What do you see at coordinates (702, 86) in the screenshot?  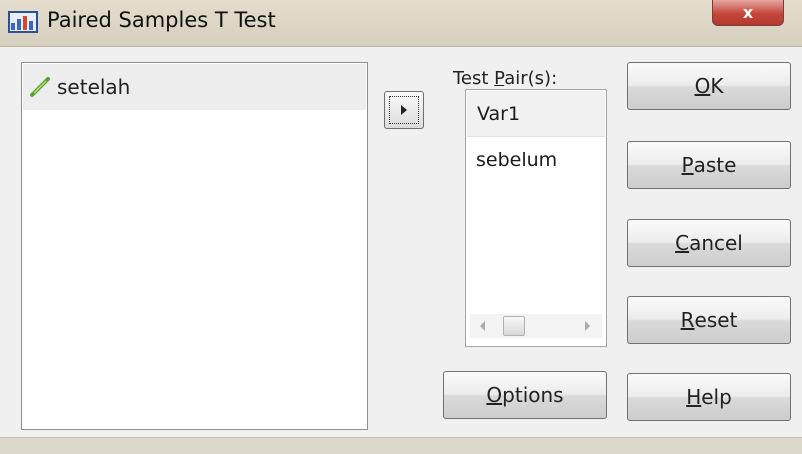 I see `ok-mnemonic: O` at bounding box center [702, 86].